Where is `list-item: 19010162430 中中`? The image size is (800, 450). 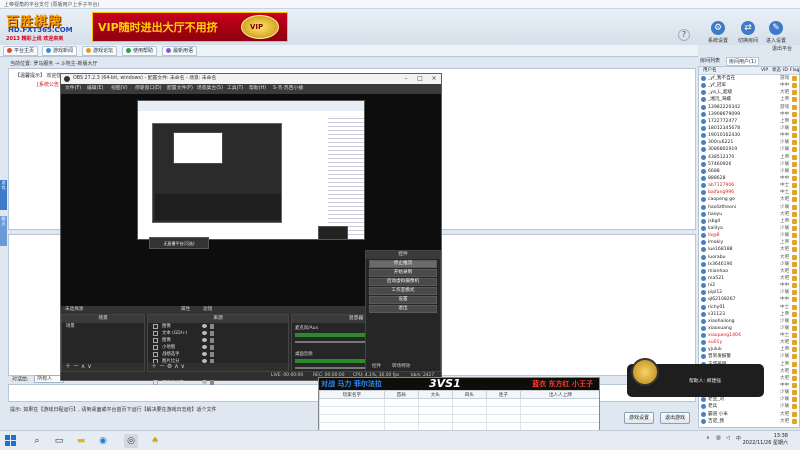 list-item: 19010162430 中中 is located at coordinates (749, 135).